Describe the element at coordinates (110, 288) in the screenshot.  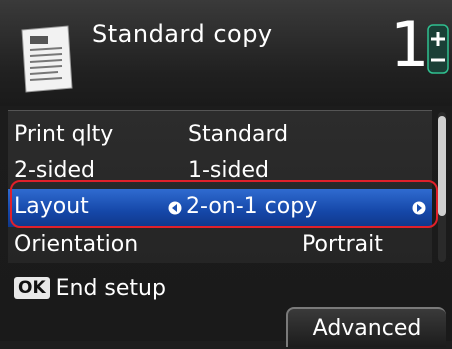
I see `end-setup-label: End setup` at that location.